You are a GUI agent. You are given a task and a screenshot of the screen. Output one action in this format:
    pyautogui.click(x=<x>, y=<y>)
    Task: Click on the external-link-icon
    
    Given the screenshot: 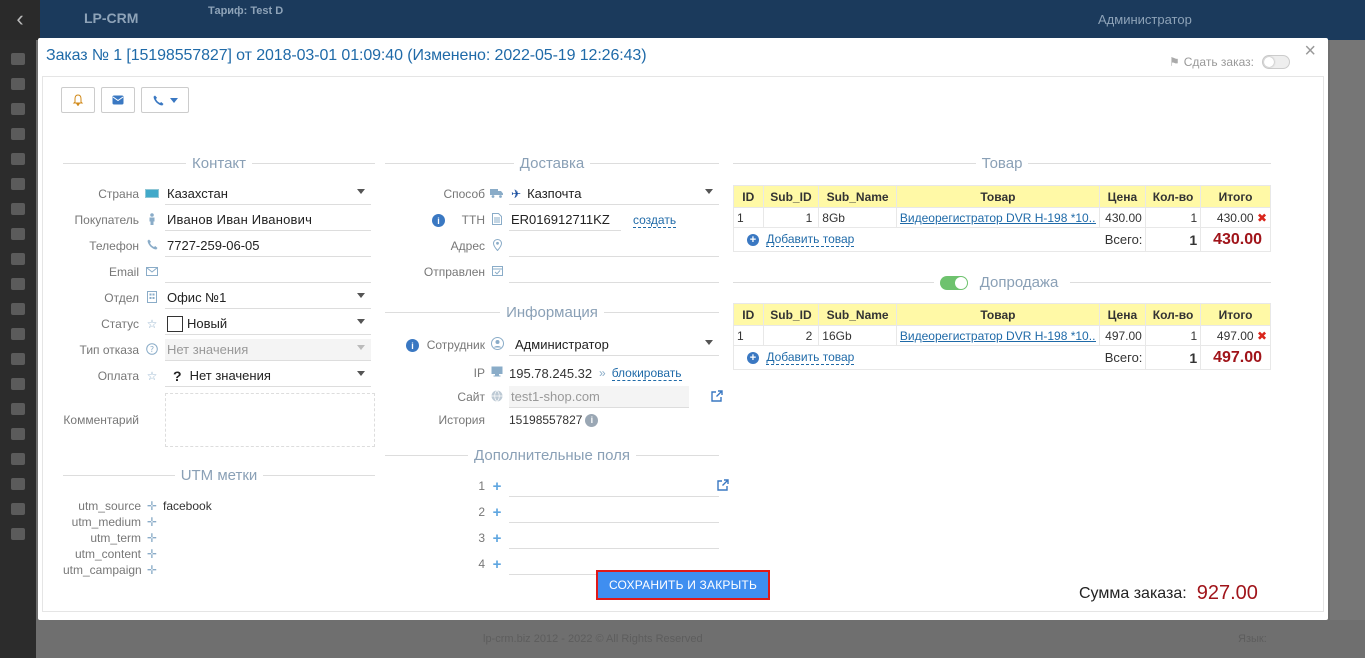 What is the action you would take?
    pyautogui.click(x=717, y=397)
    